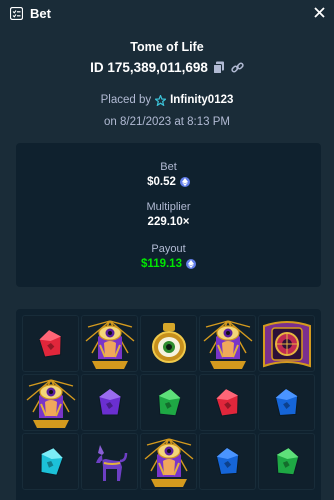 Image resolution: width=334 pixels, height=500 pixels. I want to click on link-icon, so click(237, 67).